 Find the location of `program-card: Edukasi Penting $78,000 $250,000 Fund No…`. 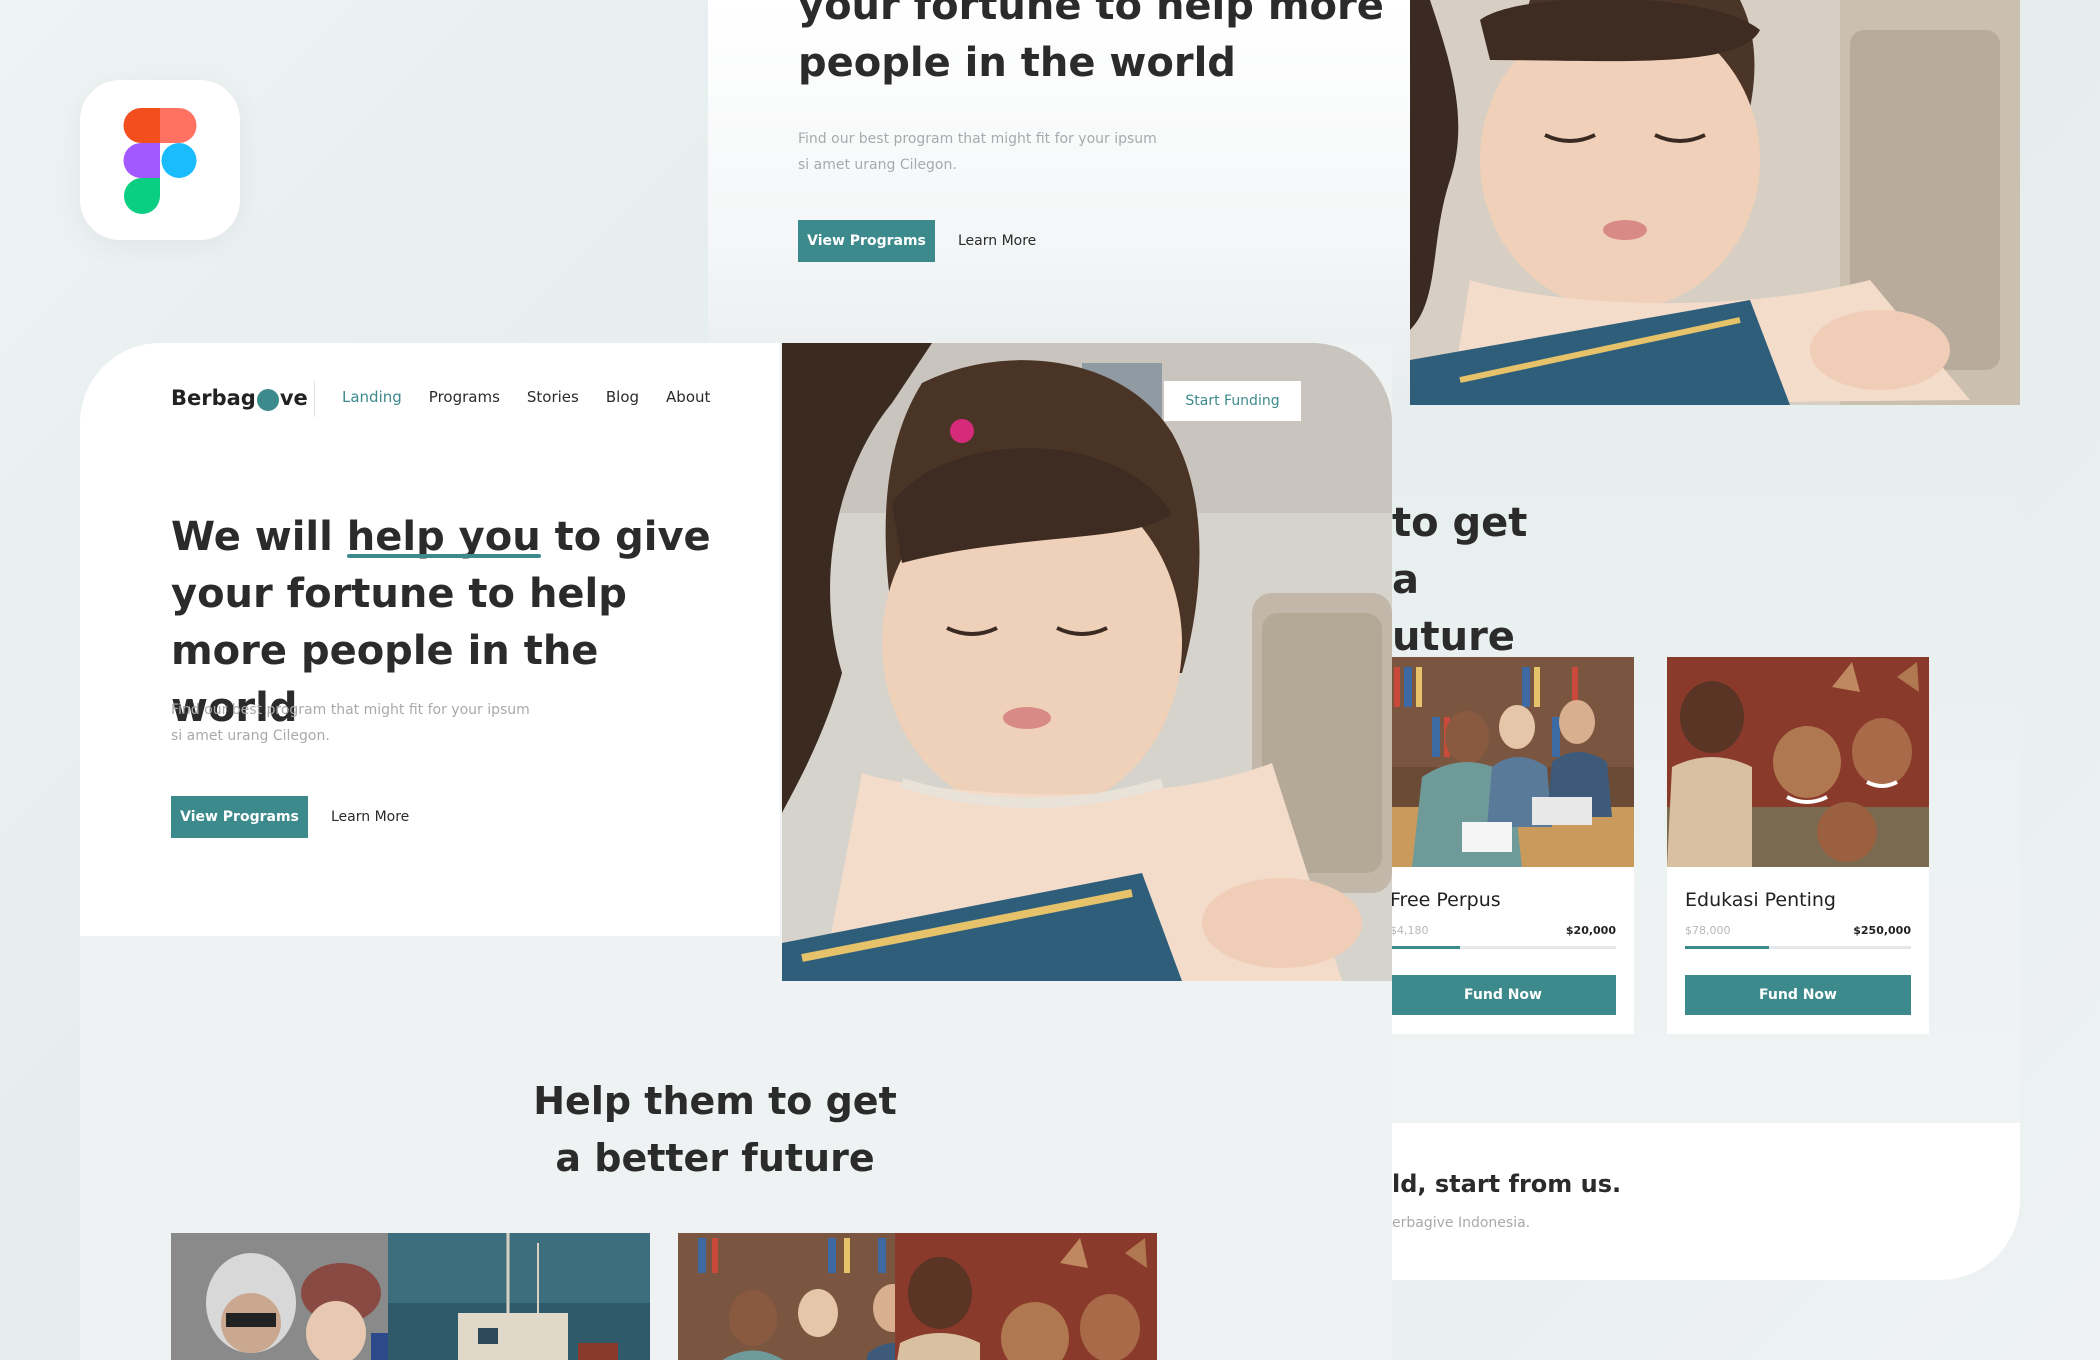

program-card: Edukasi Penting $78,000 $250,000 Fund No… is located at coordinates (1798, 845).